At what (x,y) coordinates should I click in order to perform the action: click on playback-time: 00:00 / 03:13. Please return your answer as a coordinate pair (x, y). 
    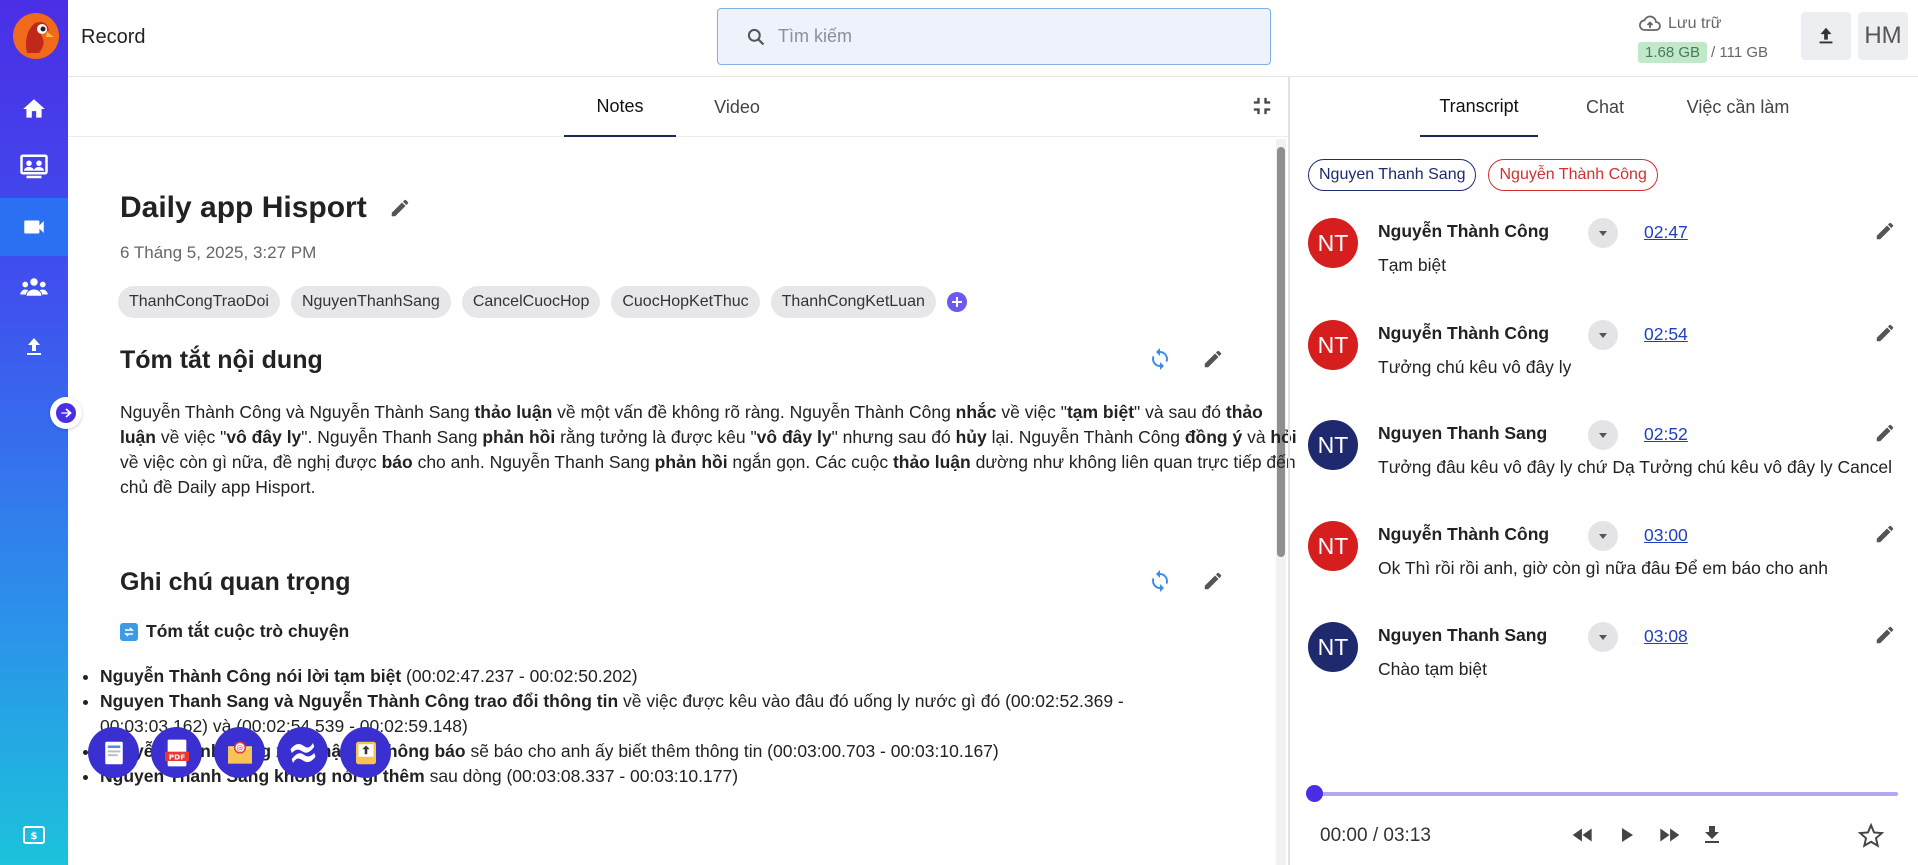
    Looking at the image, I should click on (1375, 835).